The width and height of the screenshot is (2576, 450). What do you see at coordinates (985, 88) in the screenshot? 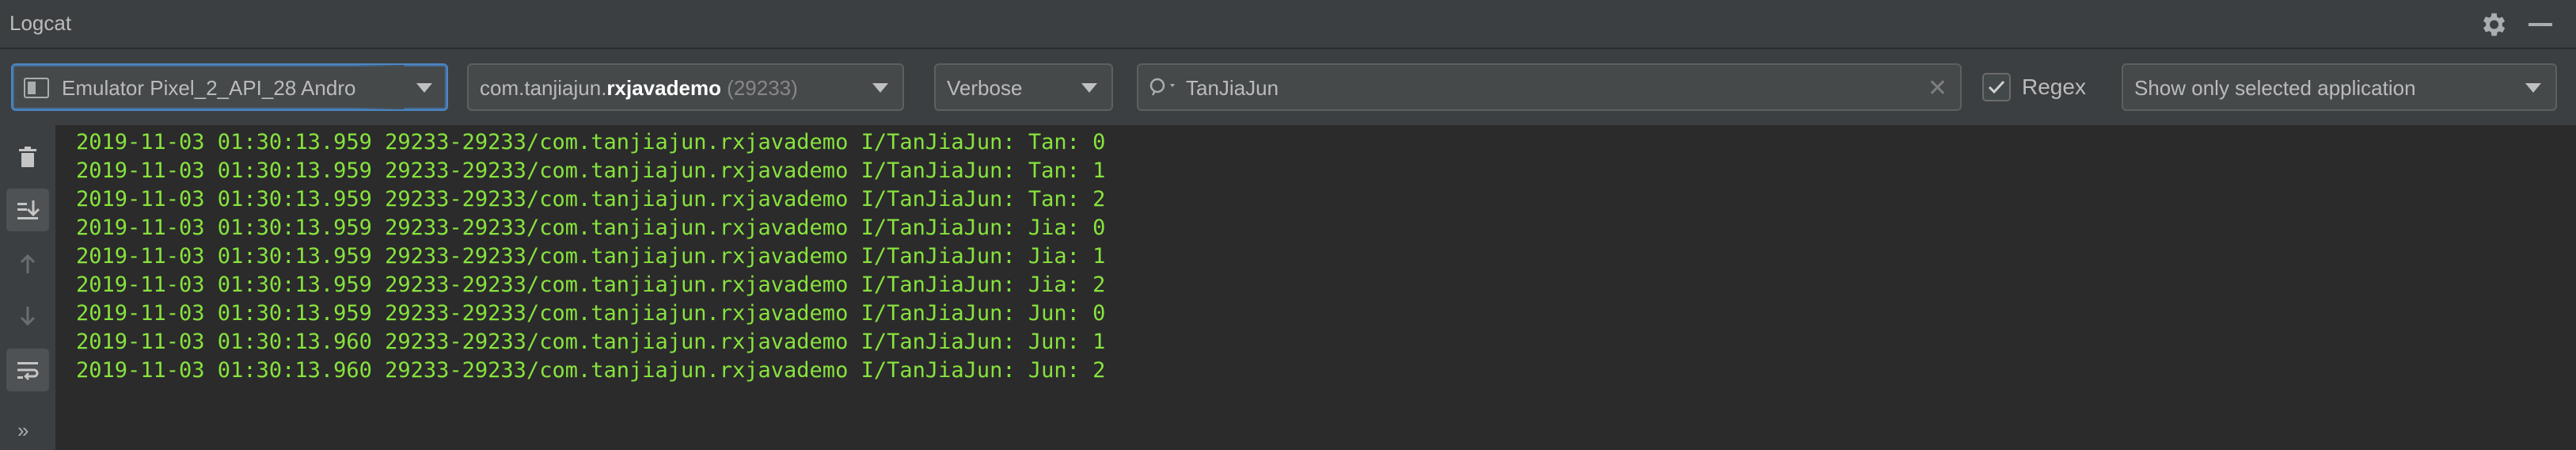
I see `log-level-label: Verbose` at bounding box center [985, 88].